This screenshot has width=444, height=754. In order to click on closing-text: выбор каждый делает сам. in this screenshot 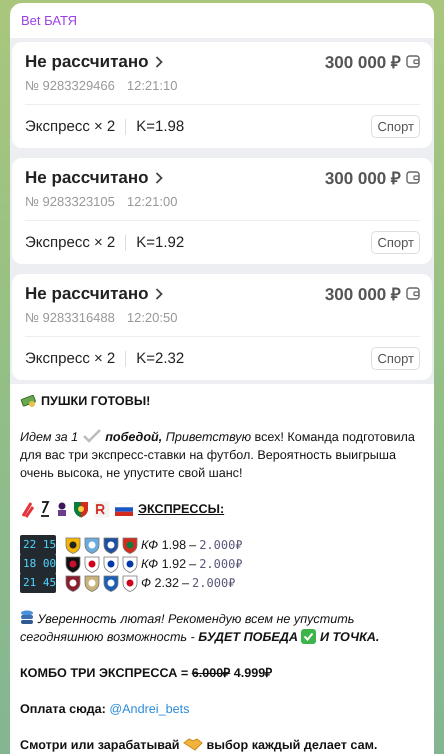, I will do `click(292, 745)`.